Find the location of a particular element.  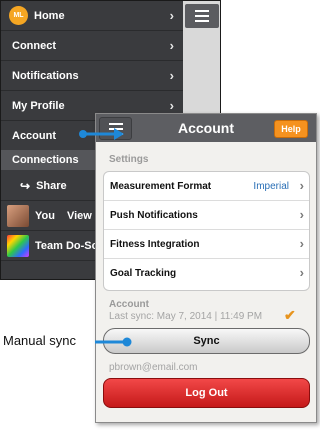

account-callout-arrow is located at coordinates (101, 134).